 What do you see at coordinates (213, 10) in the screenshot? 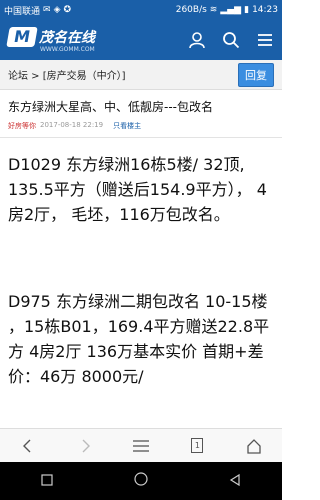
I see `wifi-icon: ≋` at bounding box center [213, 10].